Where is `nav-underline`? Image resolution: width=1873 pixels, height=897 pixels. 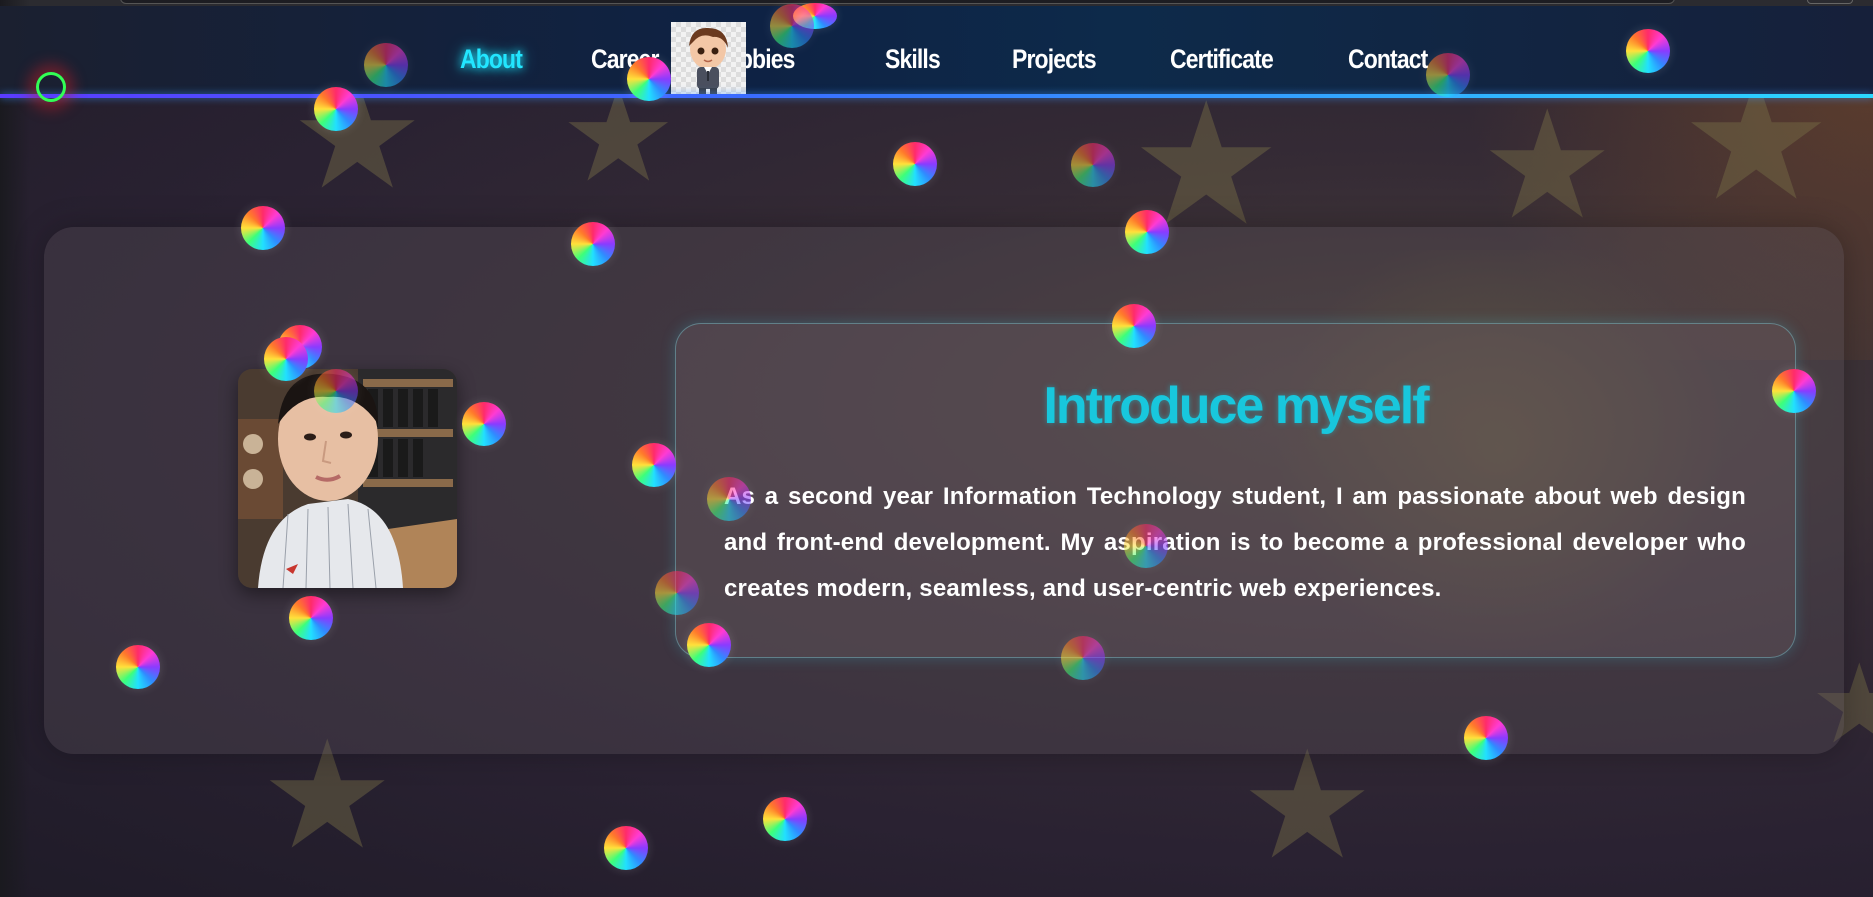 nav-underline is located at coordinates (936, 96).